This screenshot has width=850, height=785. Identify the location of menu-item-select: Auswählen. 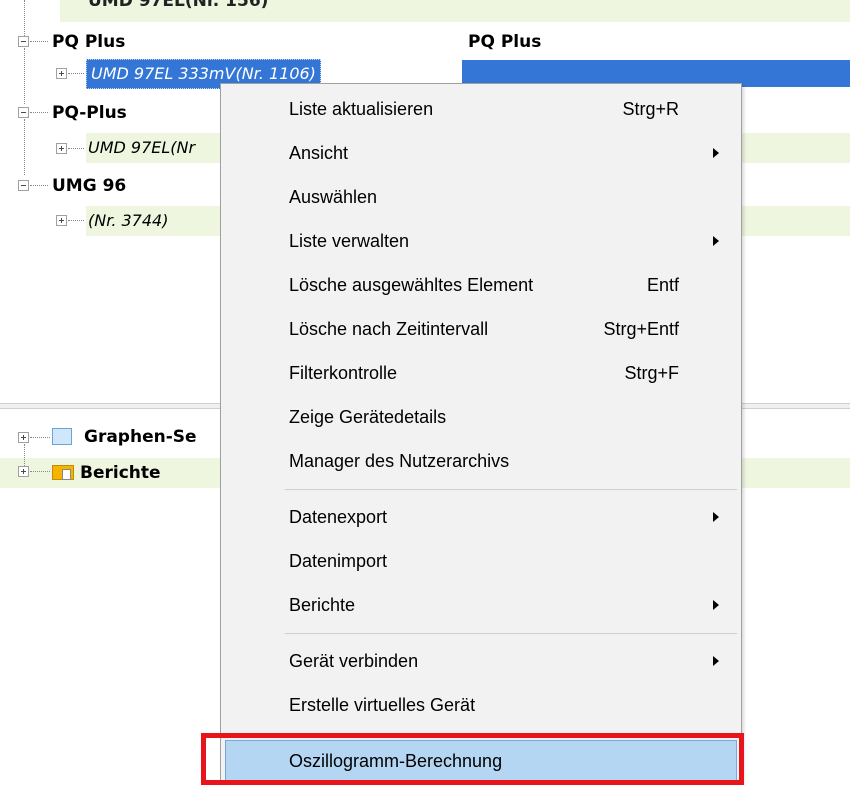
(481, 197).